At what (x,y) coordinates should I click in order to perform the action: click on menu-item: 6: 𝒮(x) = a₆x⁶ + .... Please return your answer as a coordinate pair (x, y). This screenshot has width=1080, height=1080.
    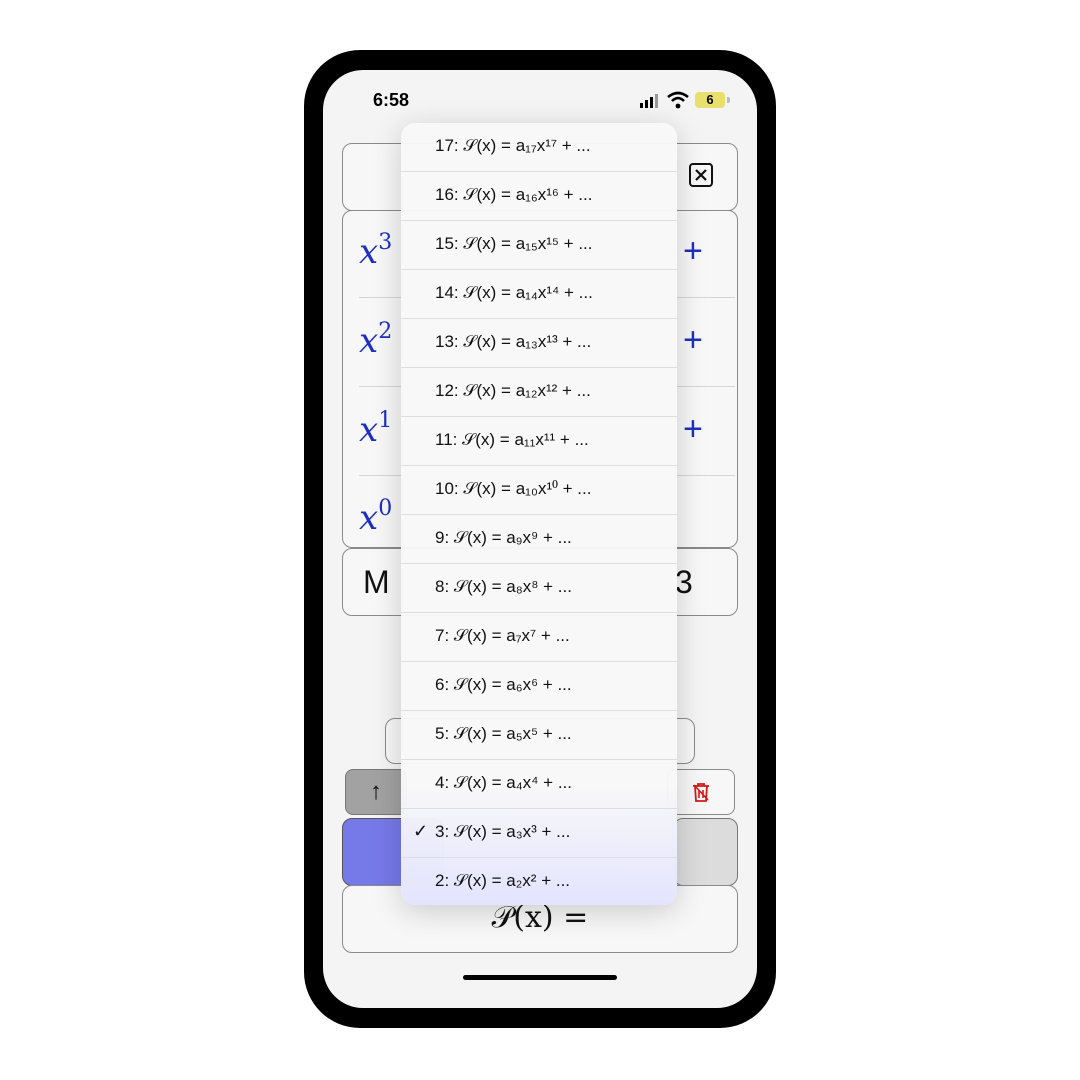
    Looking at the image, I should click on (539, 686).